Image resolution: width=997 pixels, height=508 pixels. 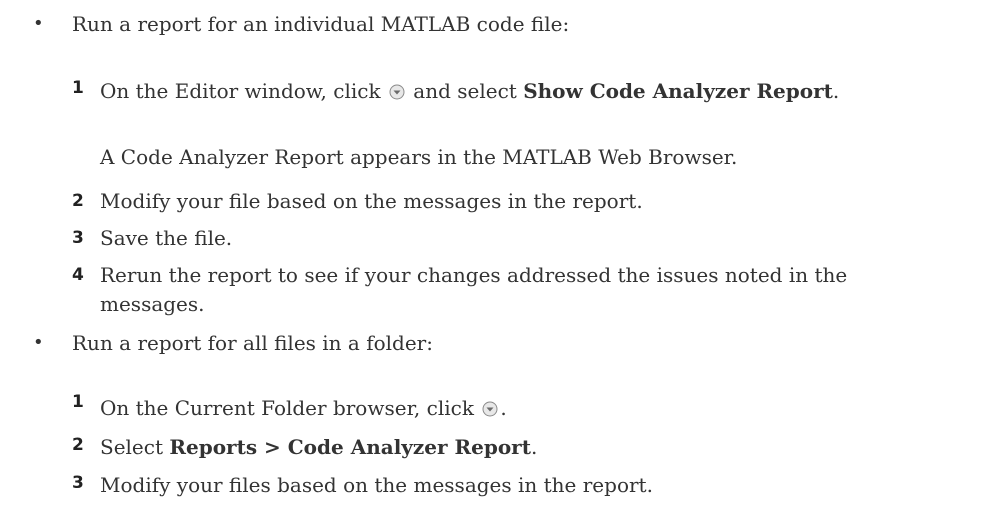 What do you see at coordinates (678, 91) in the screenshot?
I see `menu-item-name: Show Code Analyzer Report` at bounding box center [678, 91].